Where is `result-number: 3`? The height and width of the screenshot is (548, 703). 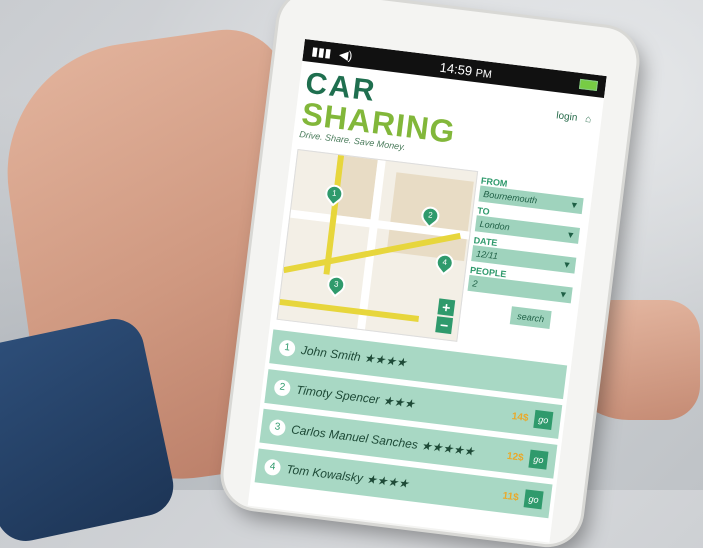 result-number: 3 is located at coordinates (277, 427).